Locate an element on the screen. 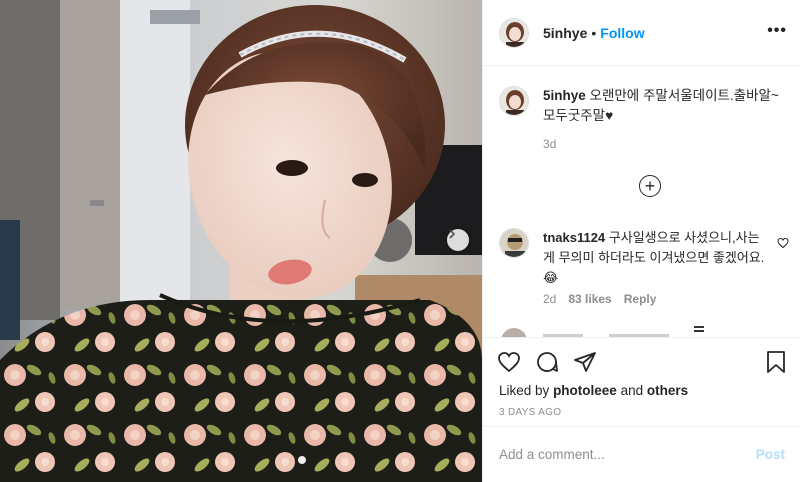  add-comment-input is located at coordinates (627, 454).